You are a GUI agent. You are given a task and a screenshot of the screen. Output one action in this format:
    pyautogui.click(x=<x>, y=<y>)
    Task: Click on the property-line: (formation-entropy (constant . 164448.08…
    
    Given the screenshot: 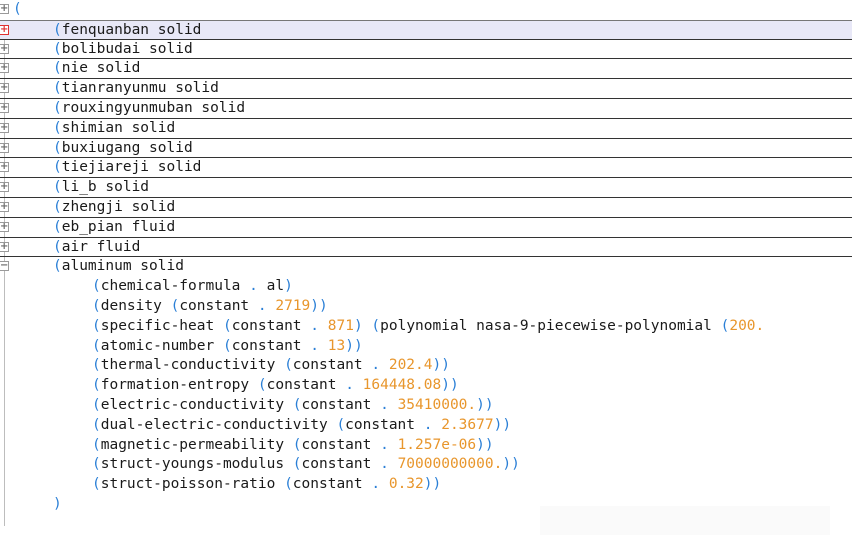 What is the action you would take?
    pyautogui.click(x=426, y=386)
    